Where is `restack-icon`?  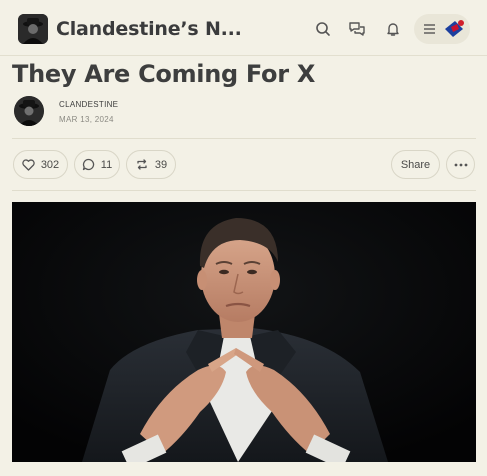 restack-icon is located at coordinates (142, 164).